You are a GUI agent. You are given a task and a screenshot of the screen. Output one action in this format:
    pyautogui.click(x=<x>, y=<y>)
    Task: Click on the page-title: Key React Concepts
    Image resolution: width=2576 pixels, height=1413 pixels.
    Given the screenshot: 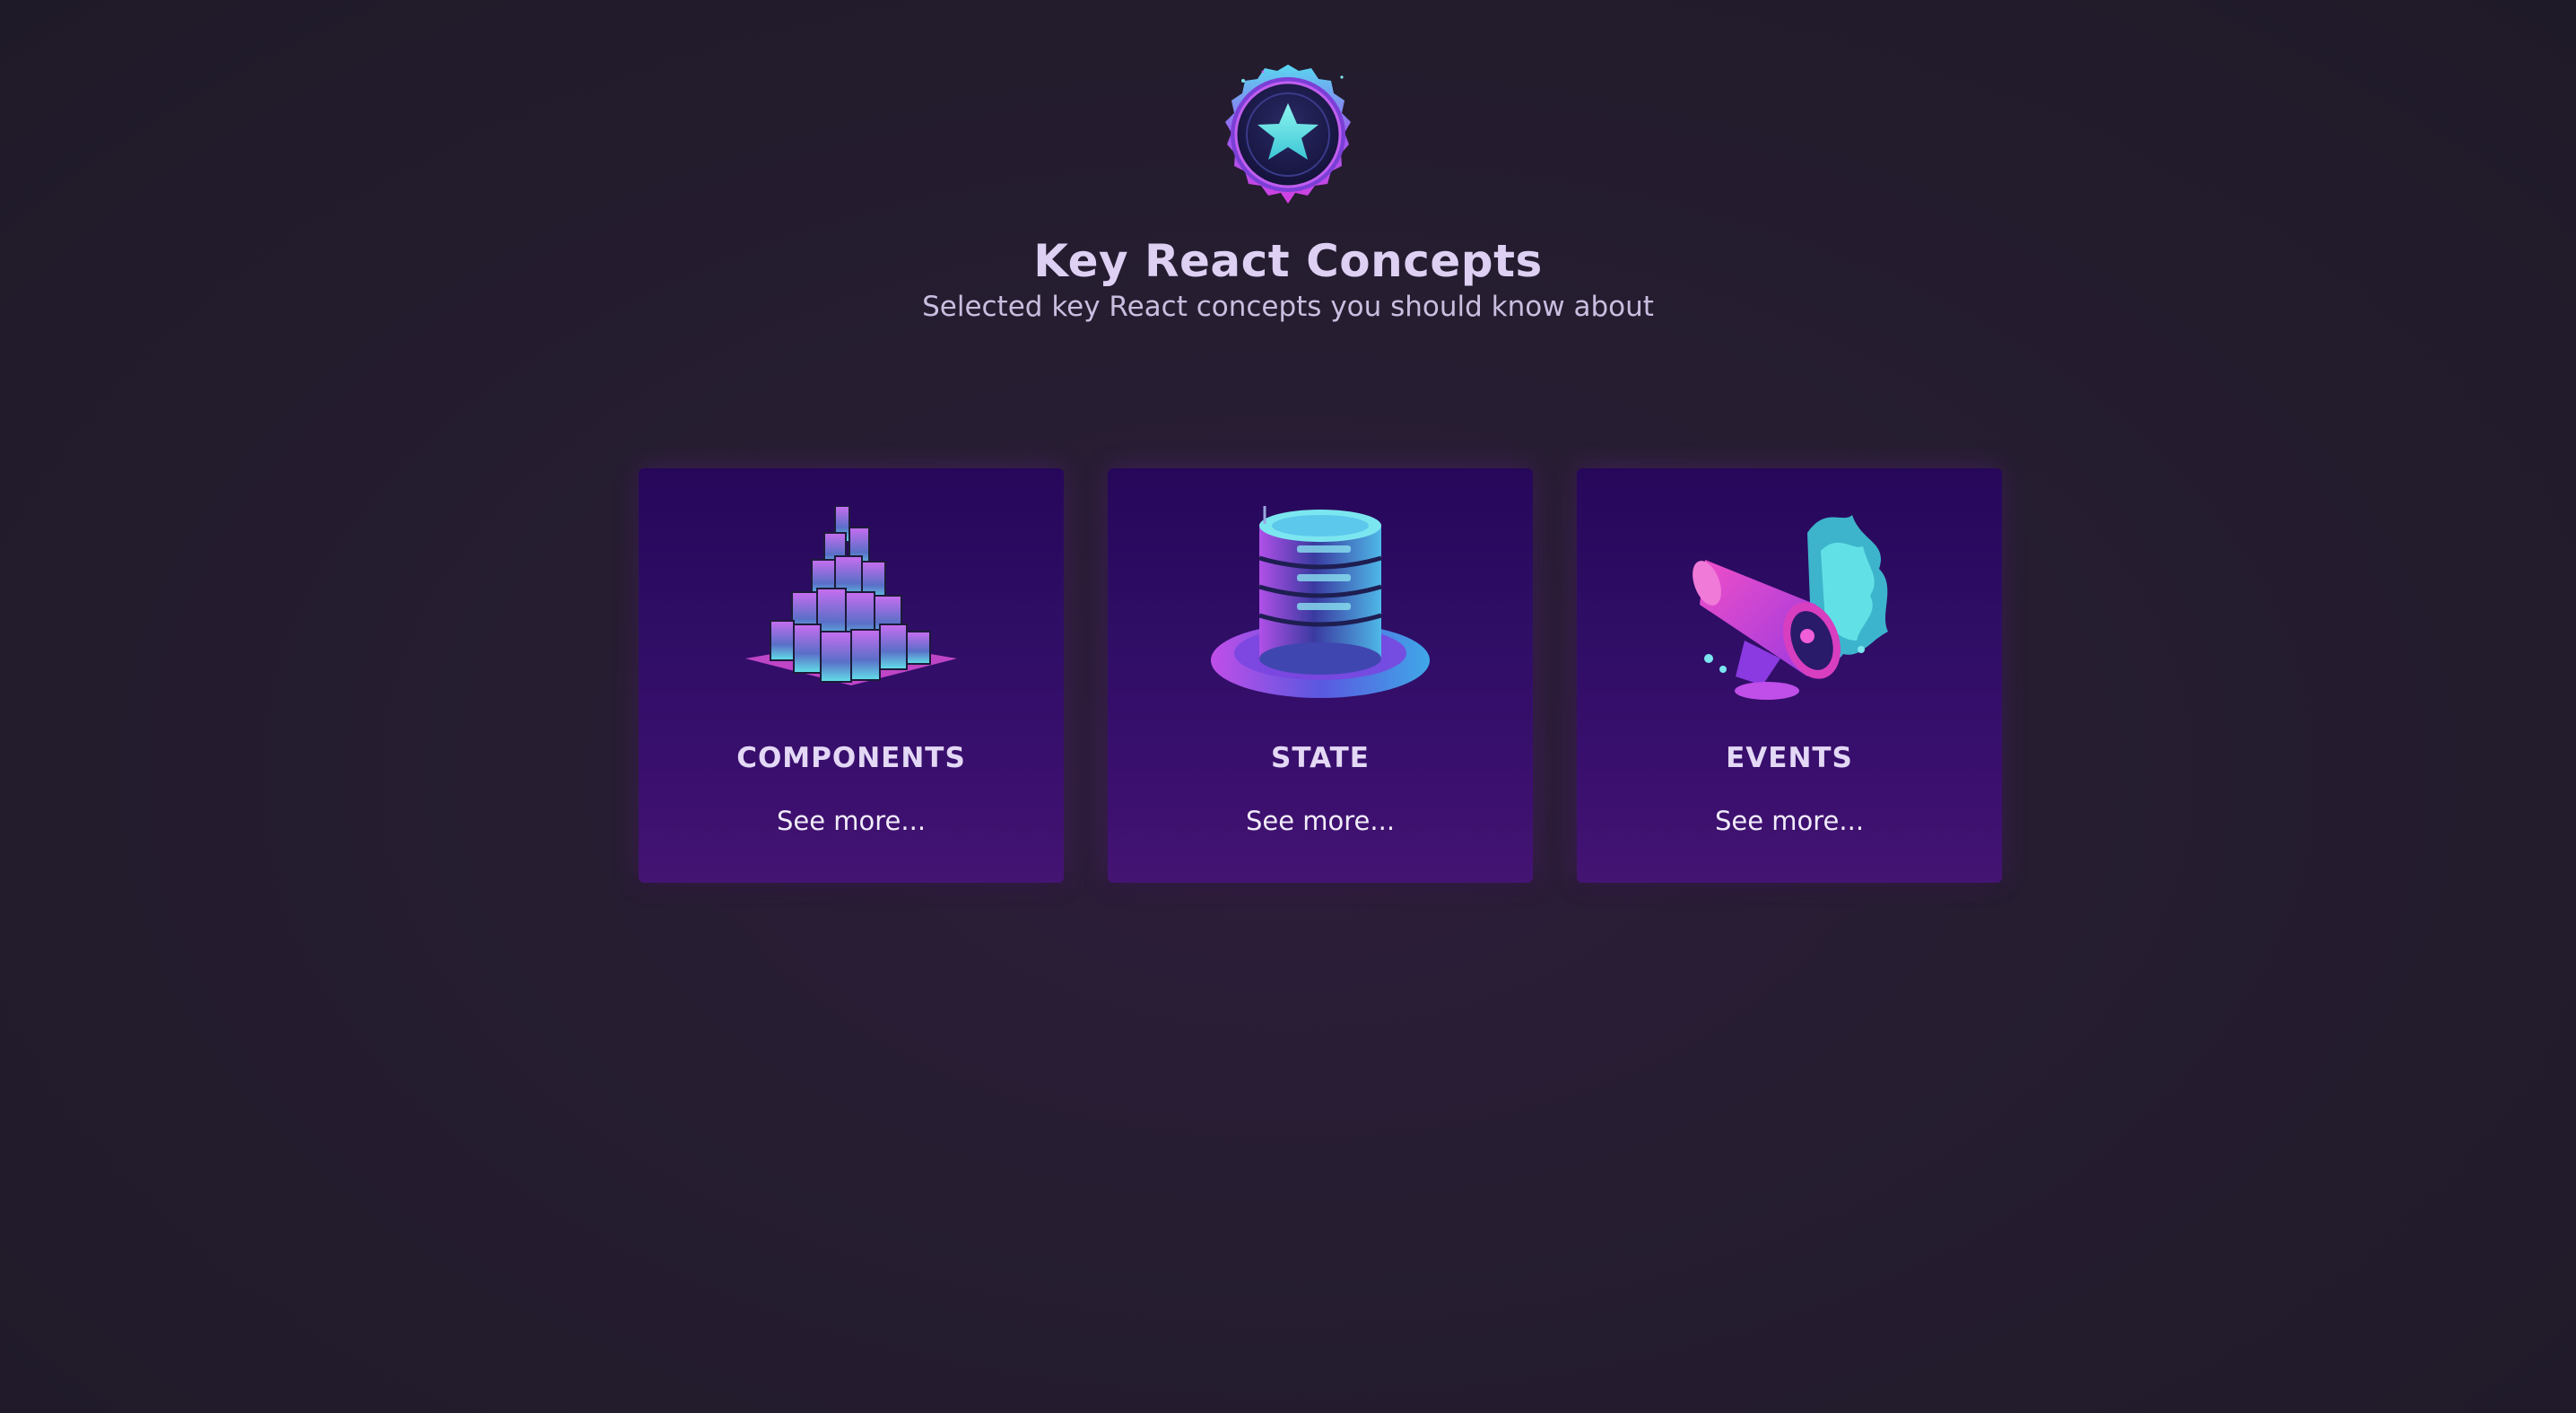 What is the action you would take?
    pyautogui.click(x=1288, y=261)
    